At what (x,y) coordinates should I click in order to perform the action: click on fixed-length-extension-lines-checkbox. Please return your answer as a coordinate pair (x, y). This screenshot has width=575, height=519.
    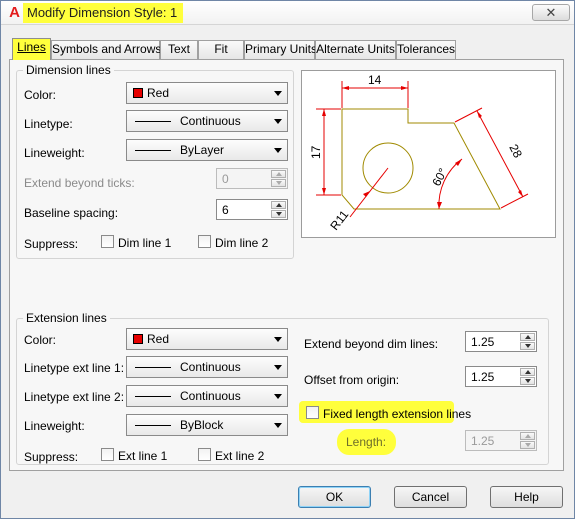
    Looking at the image, I should click on (312, 412).